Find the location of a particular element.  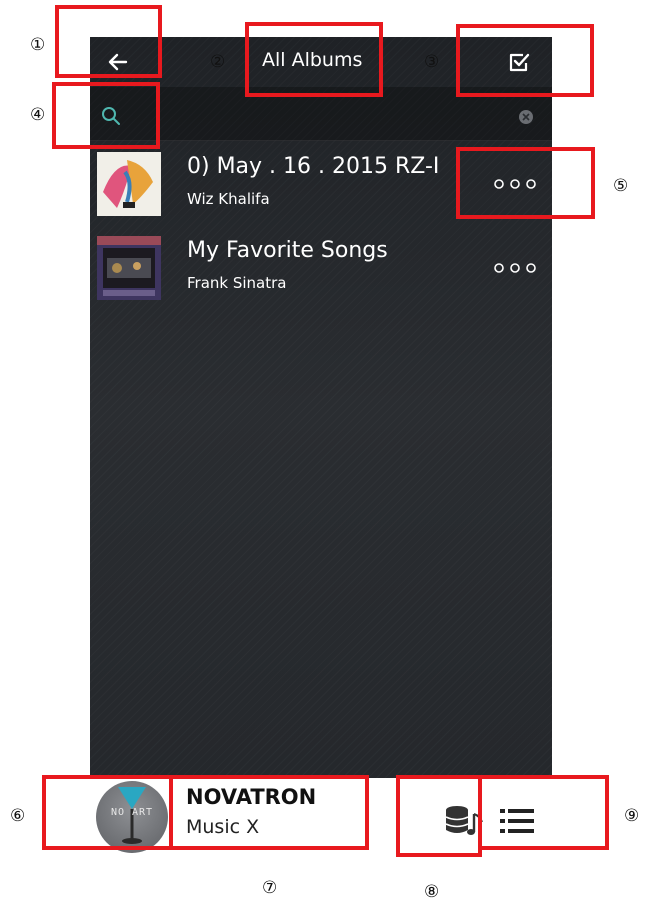

album-title: My Favorite Songs is located at coordinates (287, 250).